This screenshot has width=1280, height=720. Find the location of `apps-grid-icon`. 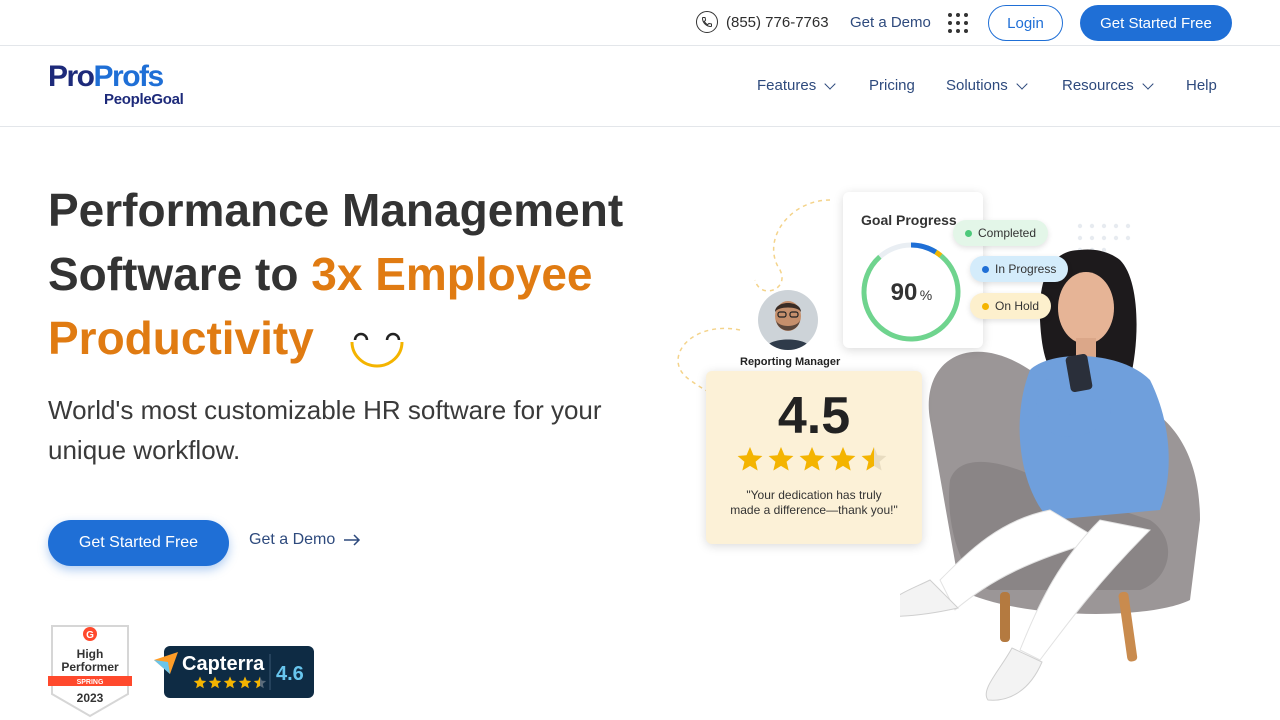

apps-grid-icon is located at coordinates (958, 23).